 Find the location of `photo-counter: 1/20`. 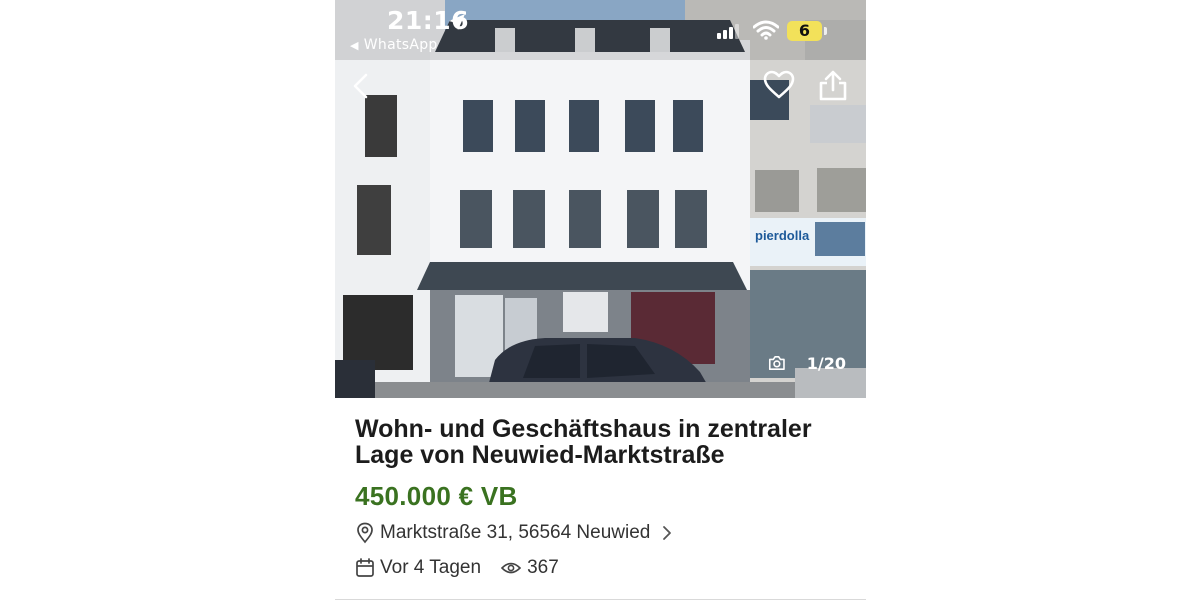

photo-counter: 1/20 is located at coordinates (802, 363).